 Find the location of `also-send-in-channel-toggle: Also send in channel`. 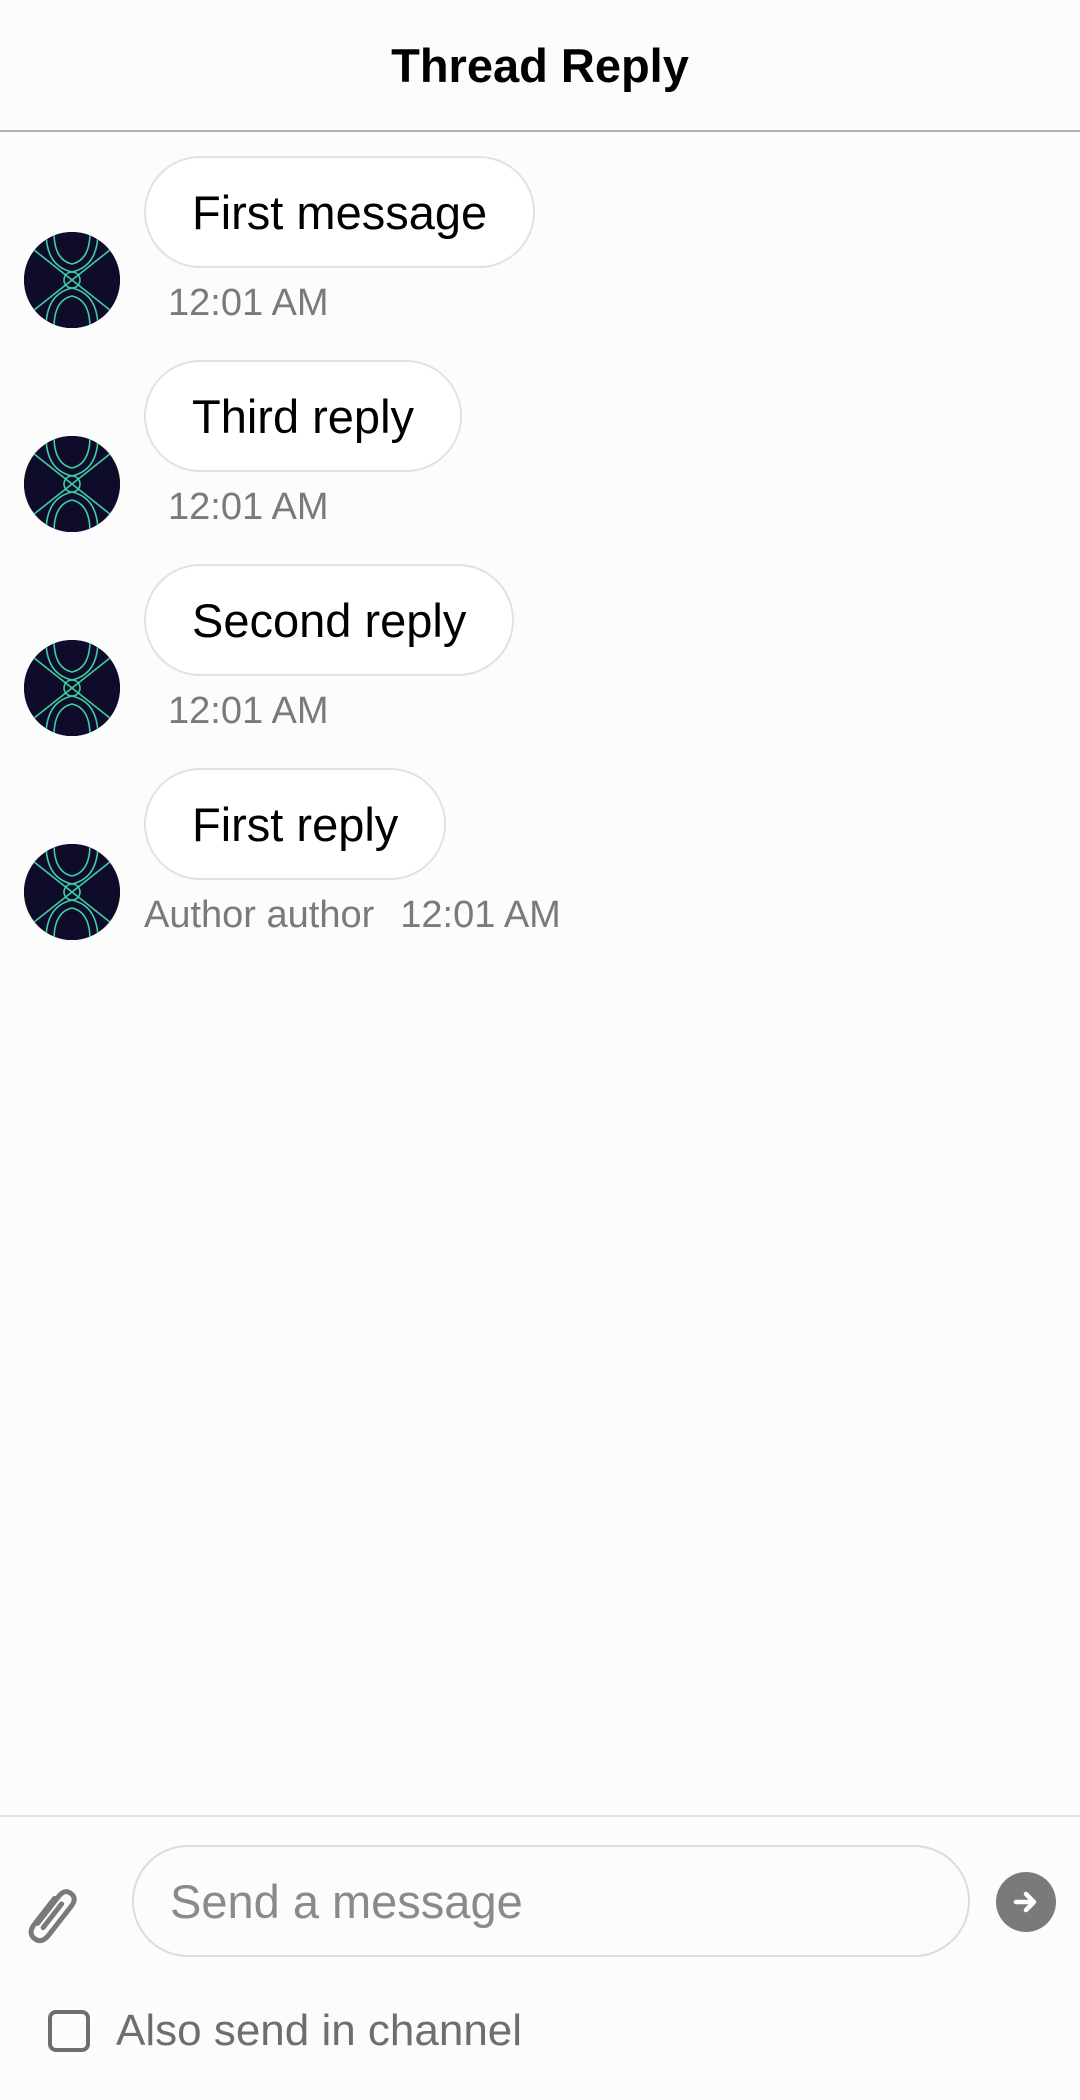

also-send-in-channel-toggle: Also send in channel is located at coordinates (285, 2031).